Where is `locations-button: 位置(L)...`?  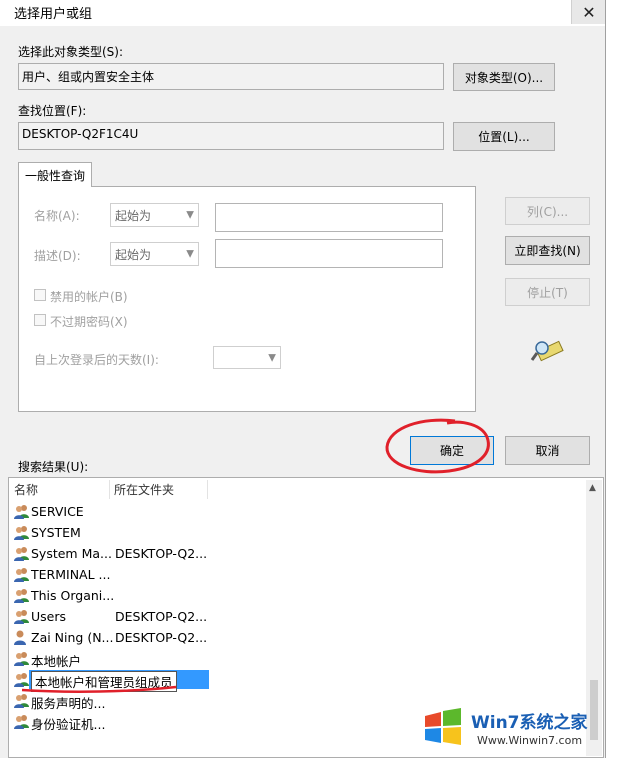
locations-button: 位置(L)... is located at coordinates (504, 136).